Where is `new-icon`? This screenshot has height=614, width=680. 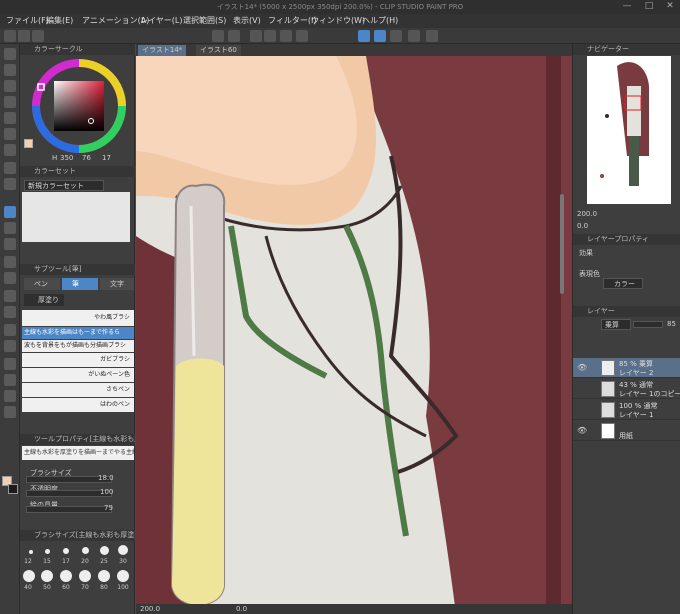
new-icon is located at coordinates (10, 36).